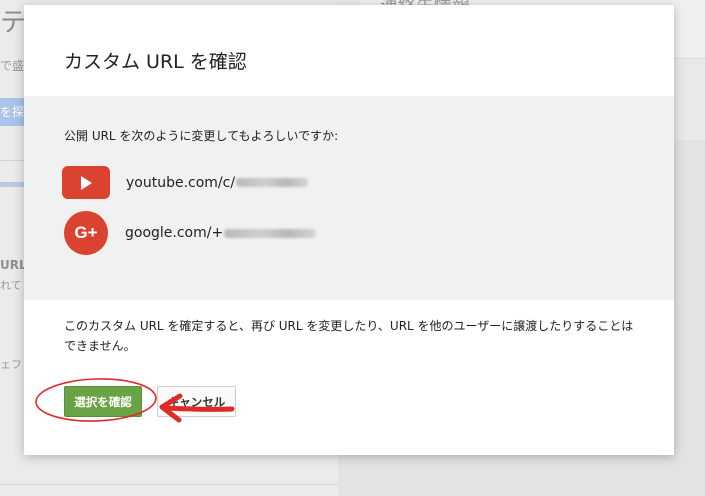  I want to click on youtube-url: youtube.com/c/, so click(217, 182).